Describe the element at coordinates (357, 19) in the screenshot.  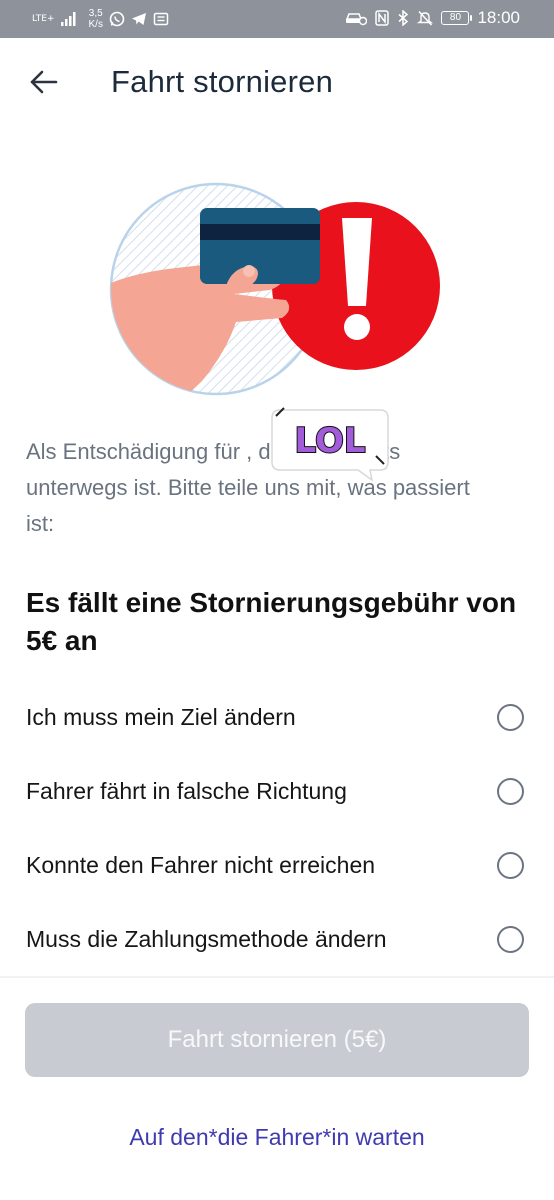
I see `car-icon` at that location.